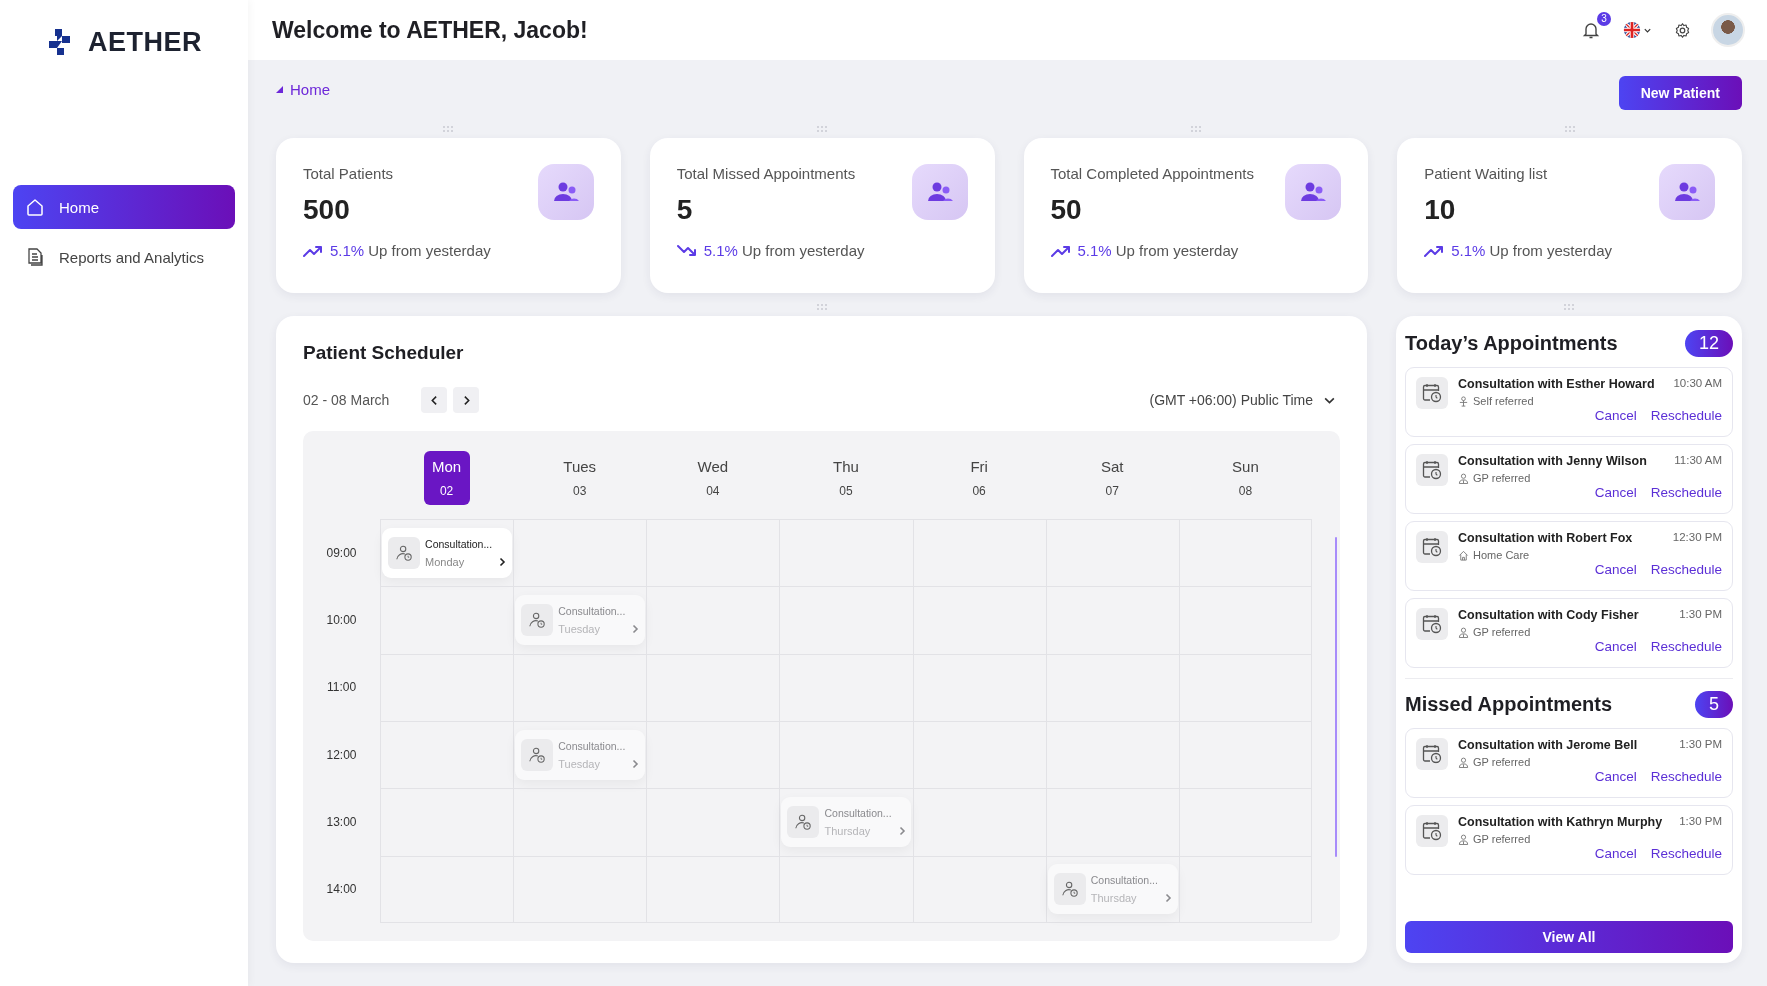 The height and width of the screenshot is (986, 1767). Describe the element at coordinates (1501, 555) in the screenshot. I see `referral-label: Home Care` at that location.